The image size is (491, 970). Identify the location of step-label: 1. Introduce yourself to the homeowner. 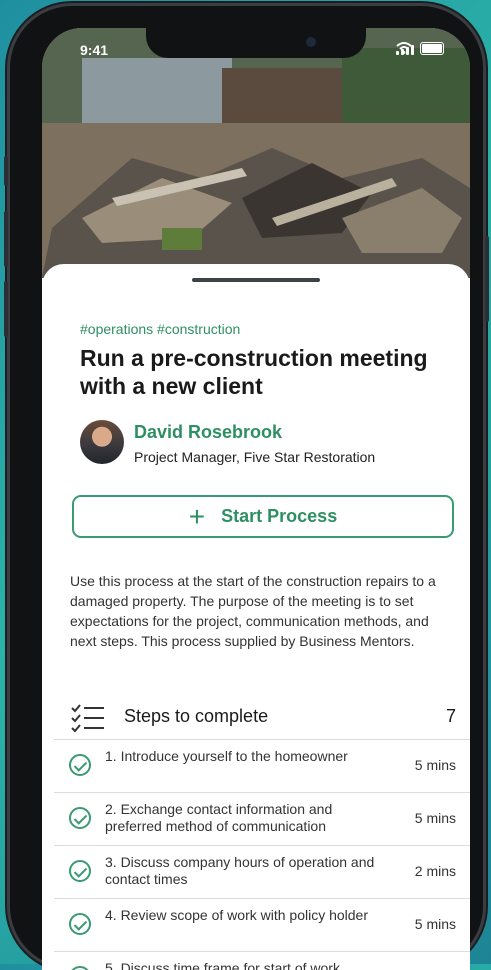
(226, 756).